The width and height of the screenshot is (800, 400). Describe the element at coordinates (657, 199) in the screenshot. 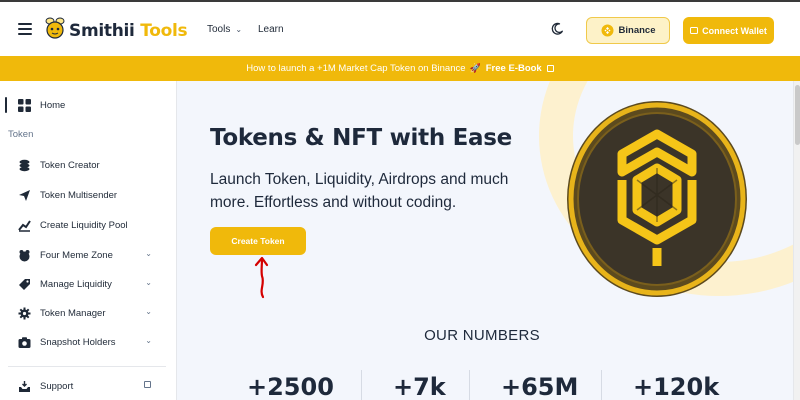

I see `binance-coin-icon` at that location.